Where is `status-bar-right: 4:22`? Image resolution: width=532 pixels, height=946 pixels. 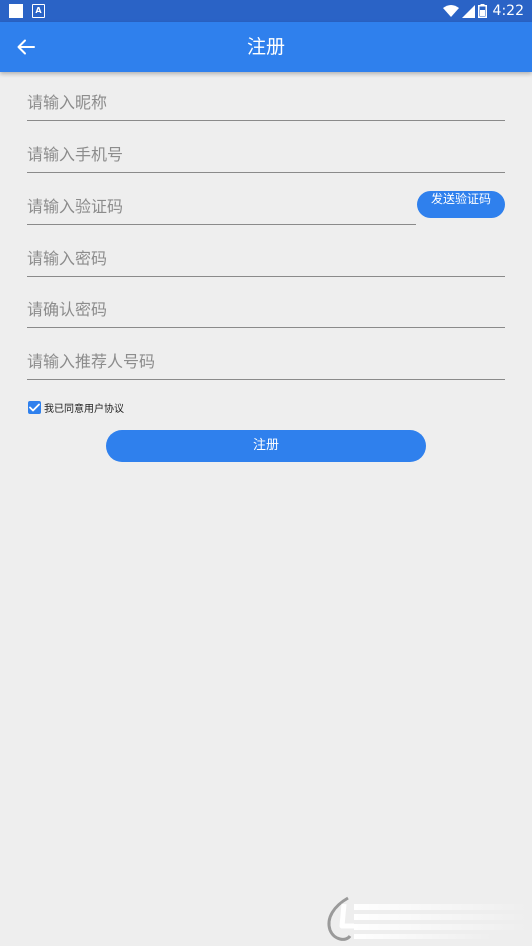
status-bar-right: 4:22 is located at coordinates (483, 11).